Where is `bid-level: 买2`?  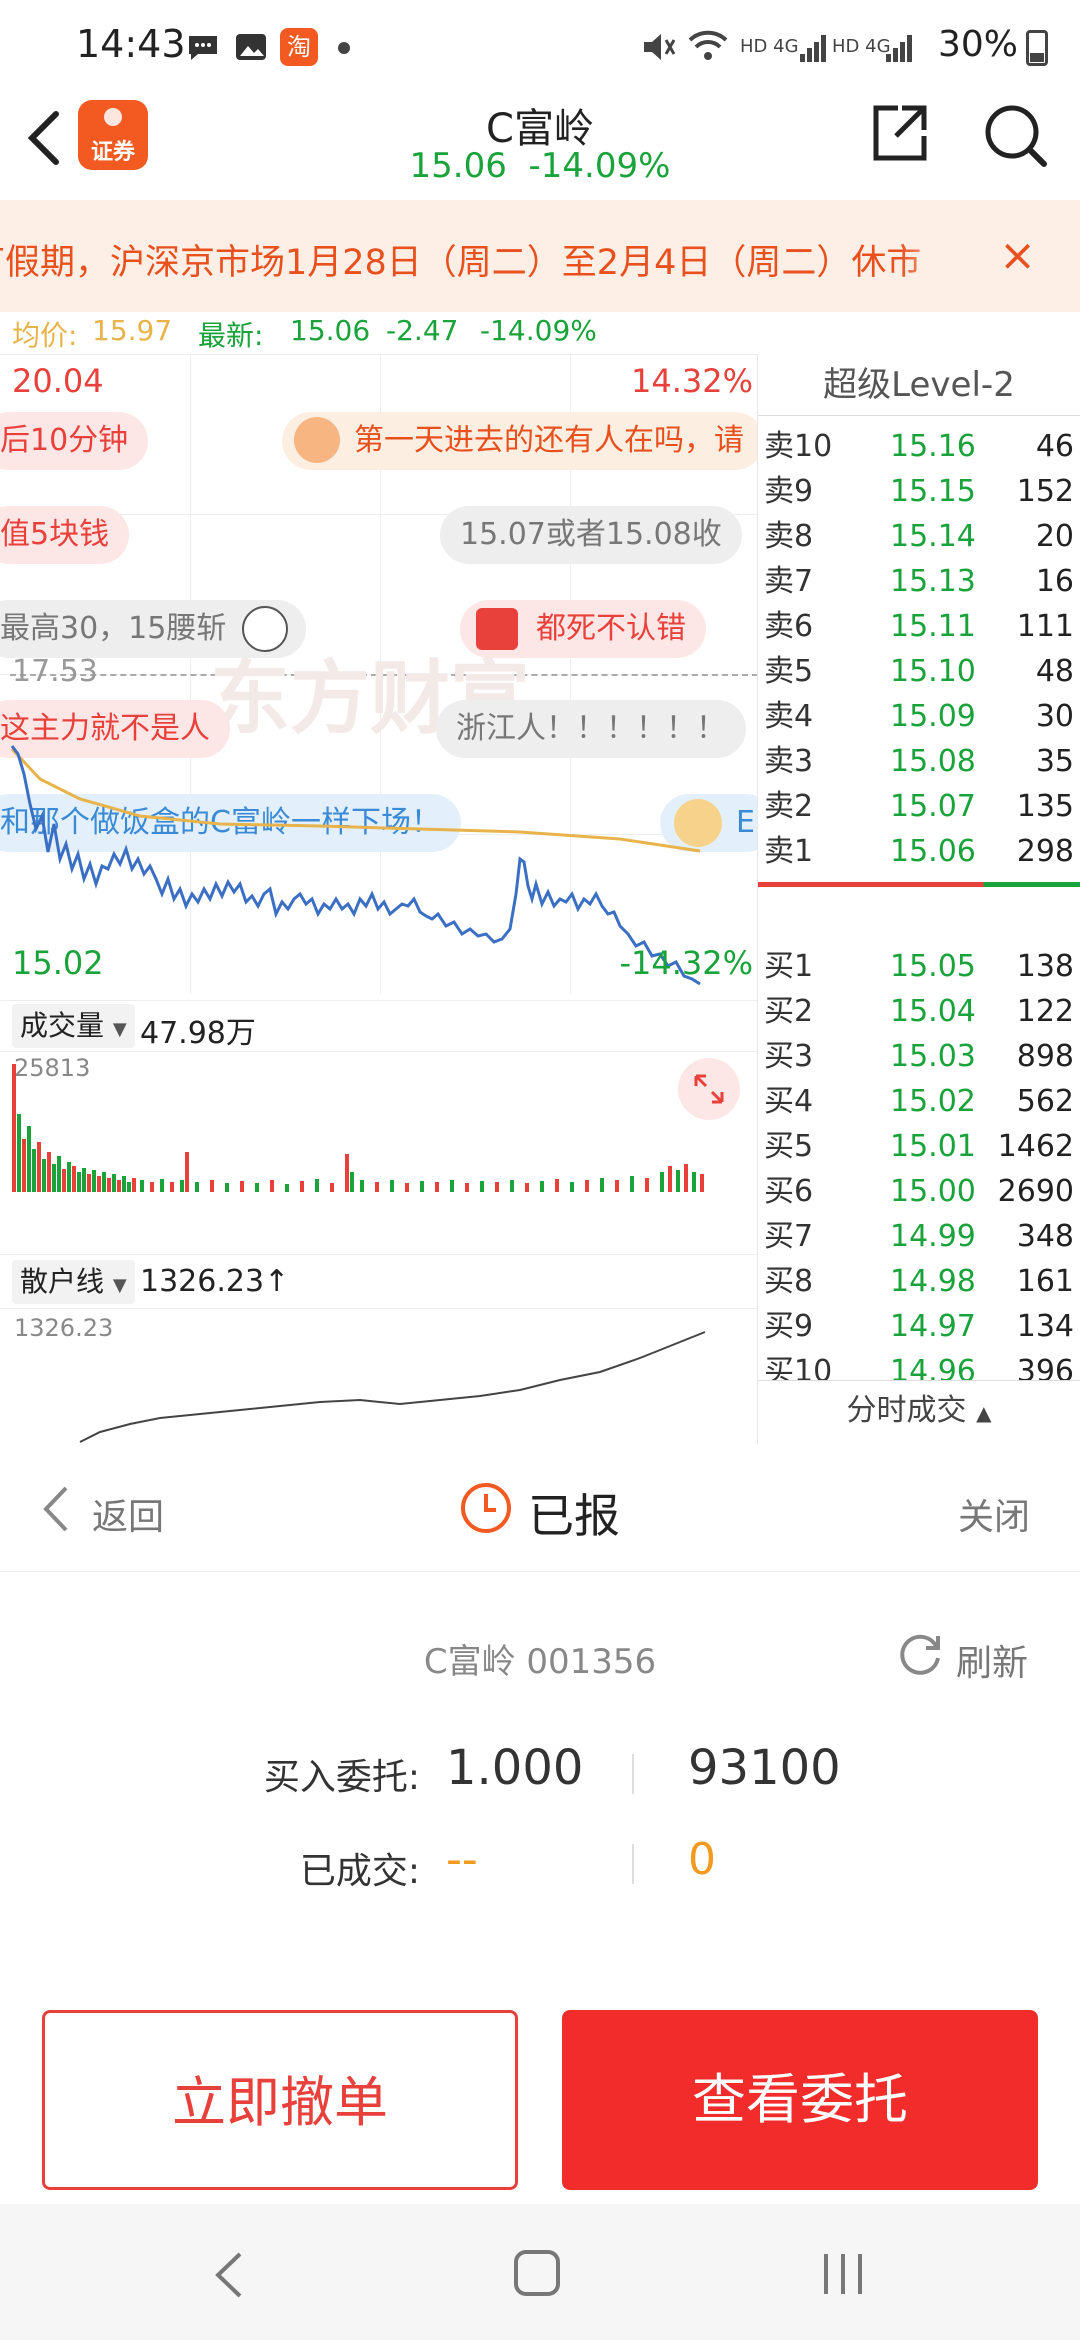 bid-level: 买2 is located at coordinates (789, 1011).